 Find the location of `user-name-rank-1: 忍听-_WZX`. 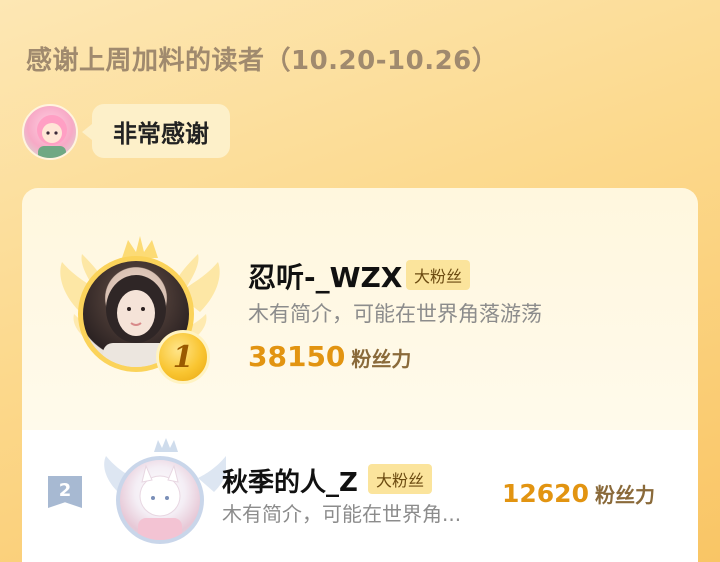

user-name-rank-1: 忍听-_WZX is located at coordinates (325, 276).